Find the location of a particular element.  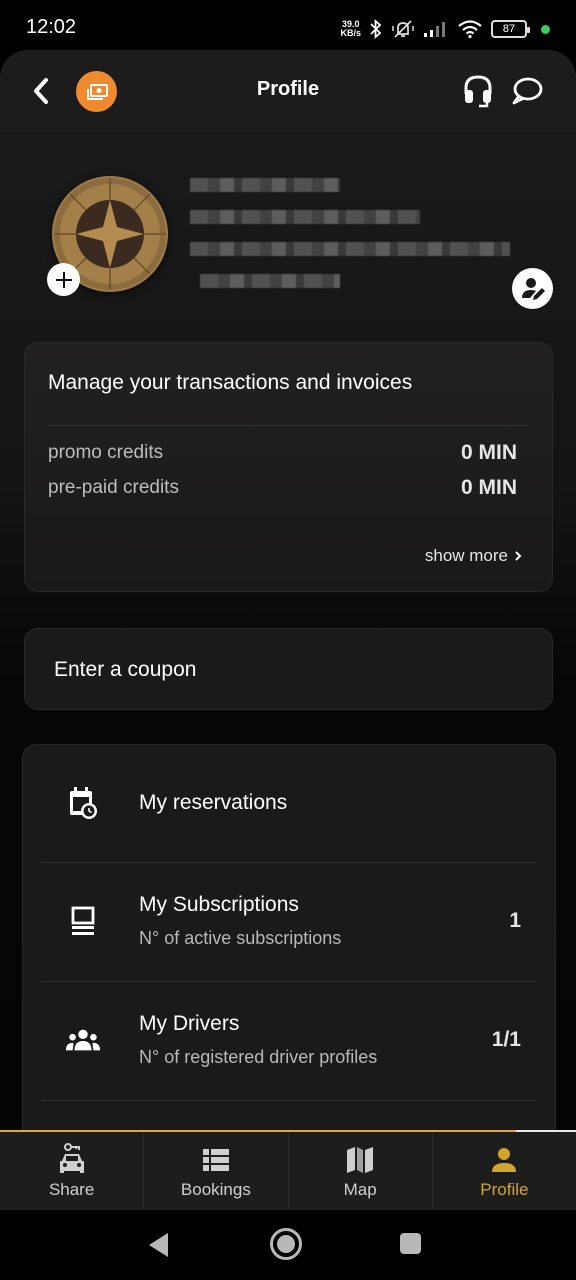

menu-title: My Drivers is located at coordinates (189, 1023).